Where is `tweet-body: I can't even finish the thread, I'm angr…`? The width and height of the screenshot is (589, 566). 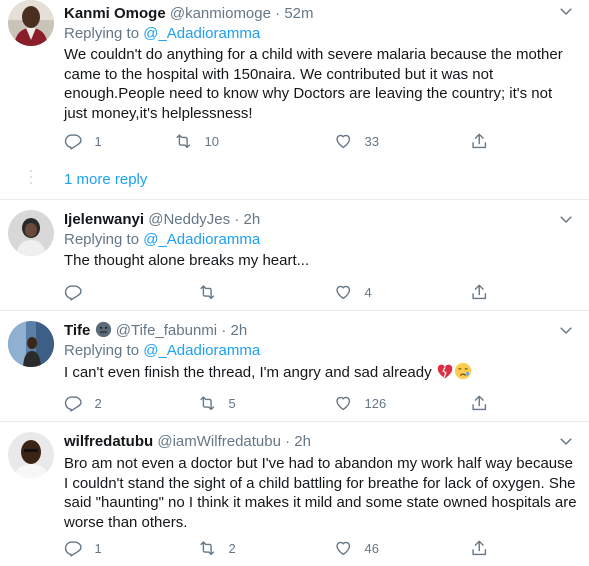 tweet-body: I can't even finish the thread, I'm angr… is located at coordinates (321, 372).